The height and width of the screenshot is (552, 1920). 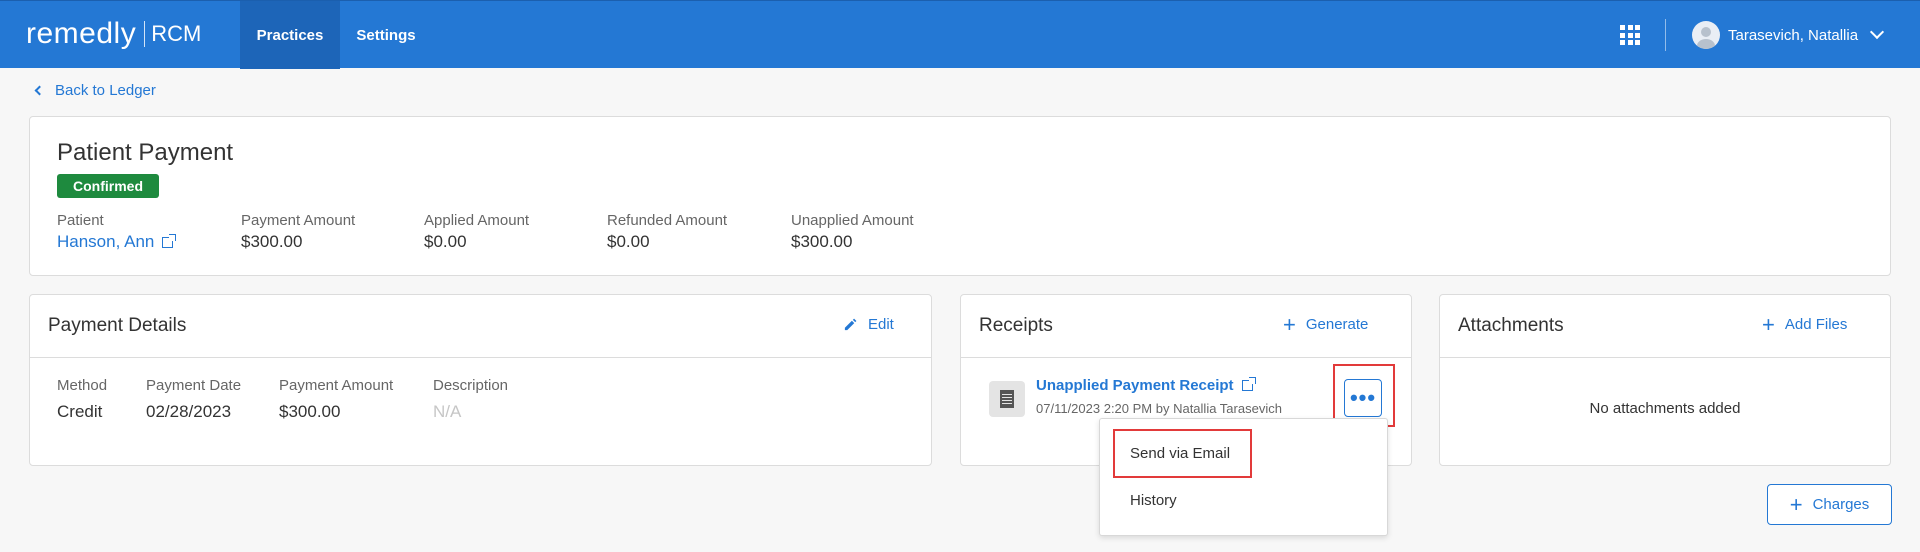 What do you see at coordinates (1793, 35) in the screenshot?
I see `user-name: Tarasevich, Natallia` at bounding box center [1793, 35].